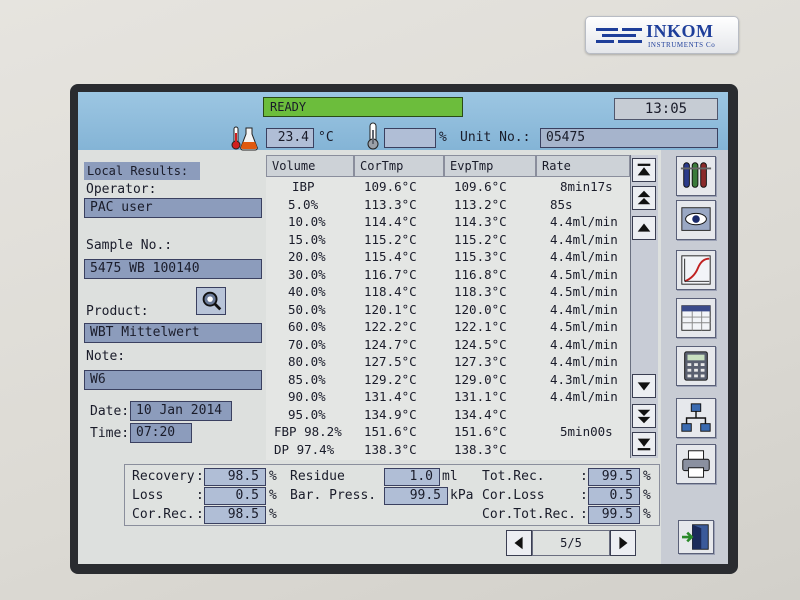  Describe the element at coordinates (462, 495) in the screenshot. I see `barpress-unit: kPa` at that location.